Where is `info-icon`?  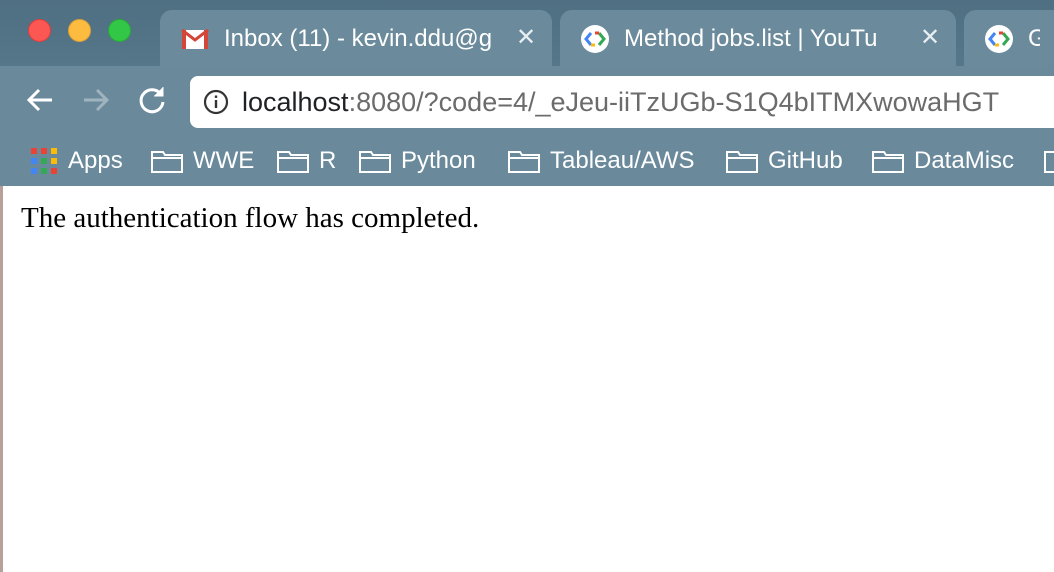 info-icon is located at coordinates (216, 102).